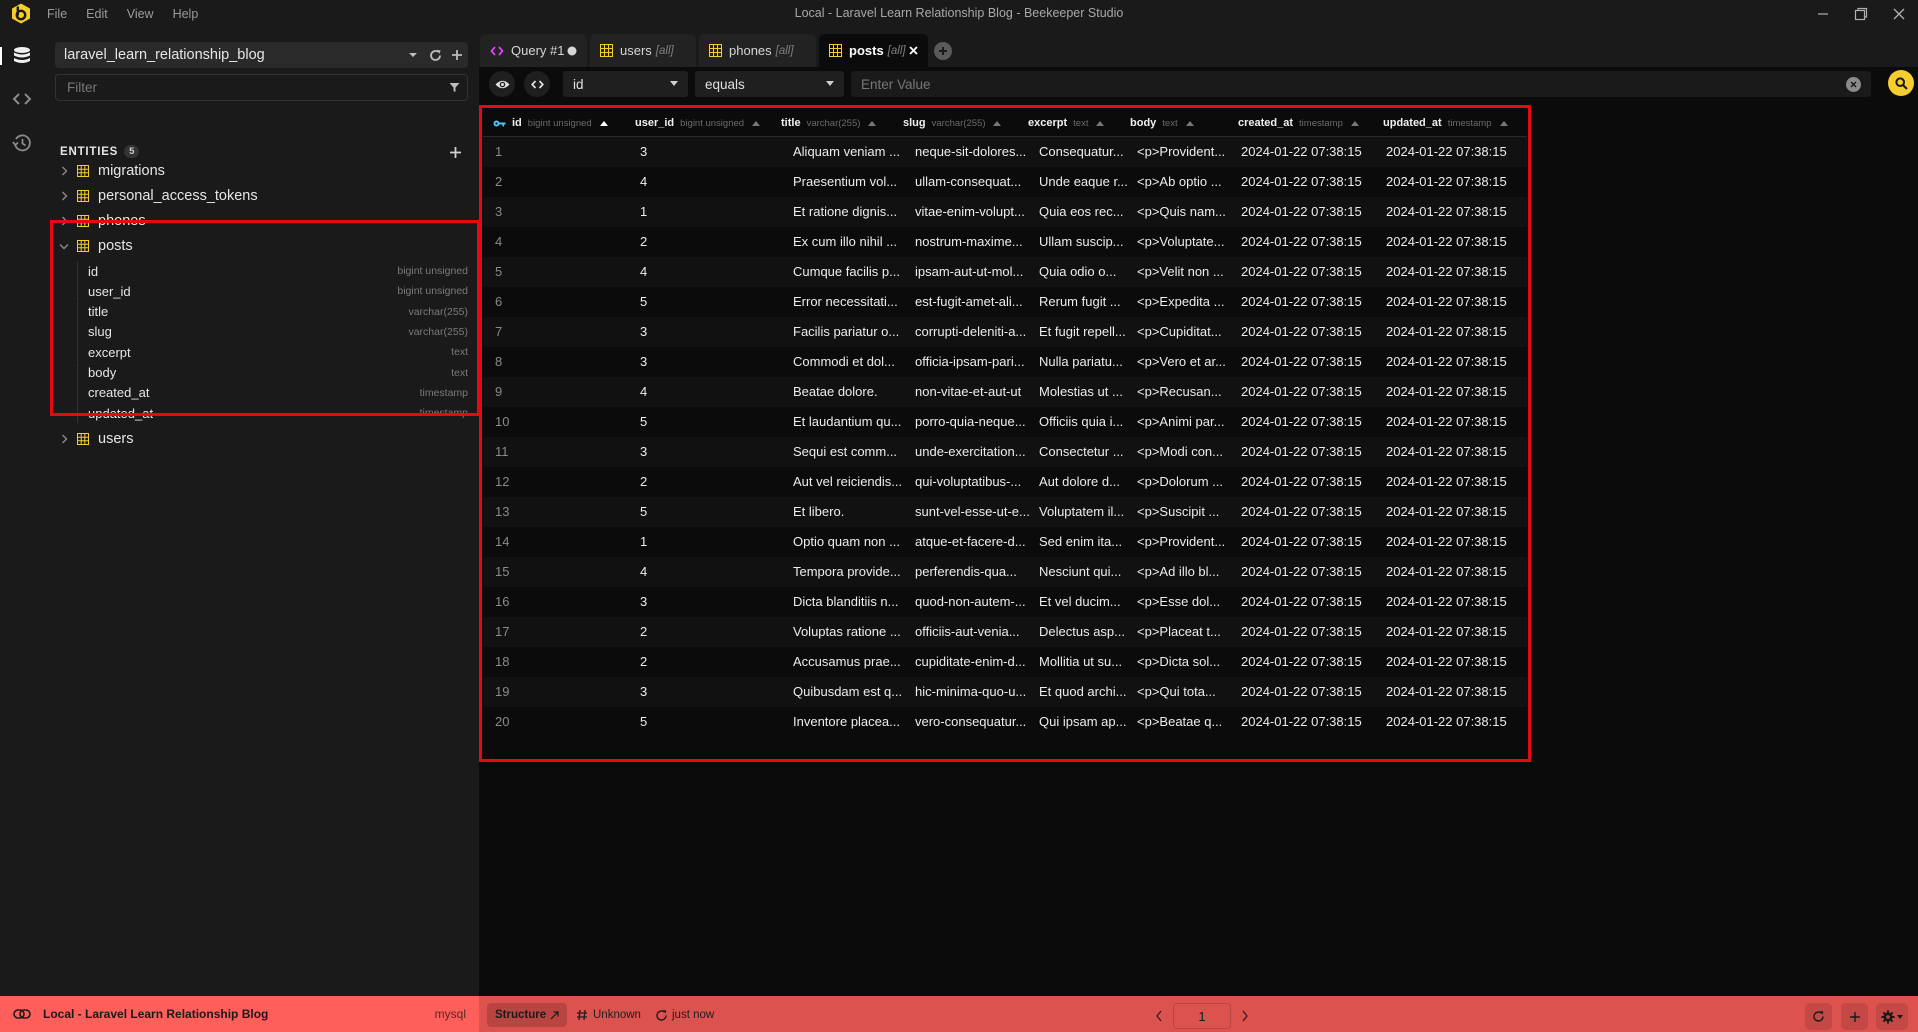  I want to click on cell-title: Et libero., so click(818, 512).